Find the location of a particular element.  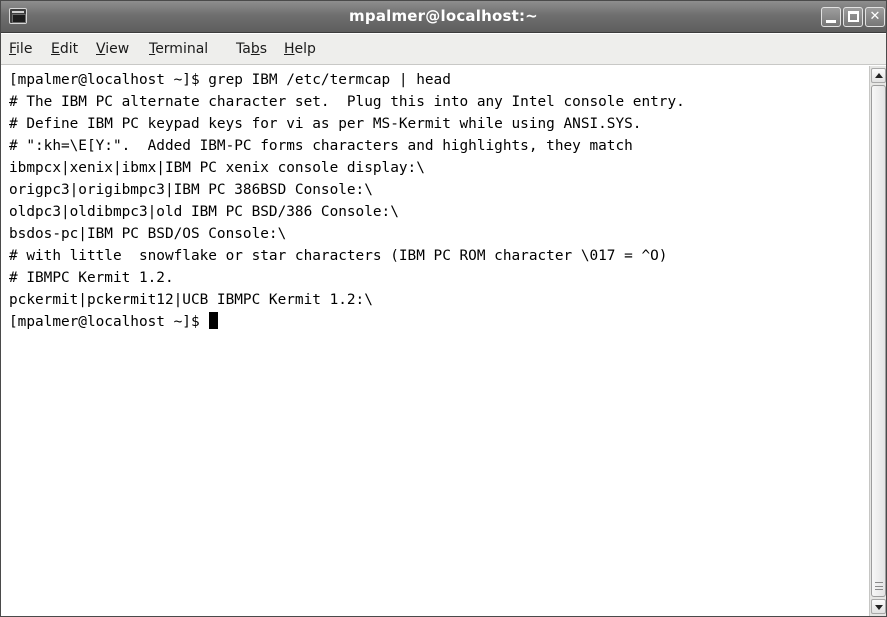

menu-edit: Edit is located at coordinates (64, 49).